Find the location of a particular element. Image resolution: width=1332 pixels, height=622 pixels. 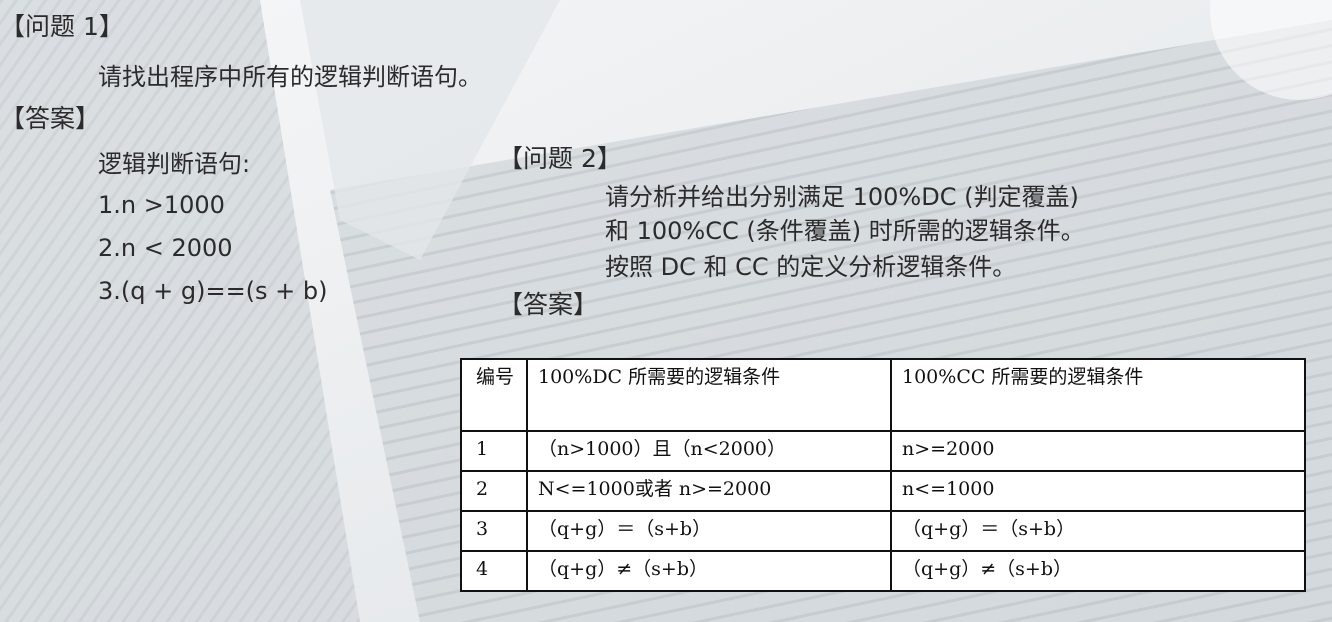

row-cc-condition: n>=2000 is located at coordinates (1098, 451).